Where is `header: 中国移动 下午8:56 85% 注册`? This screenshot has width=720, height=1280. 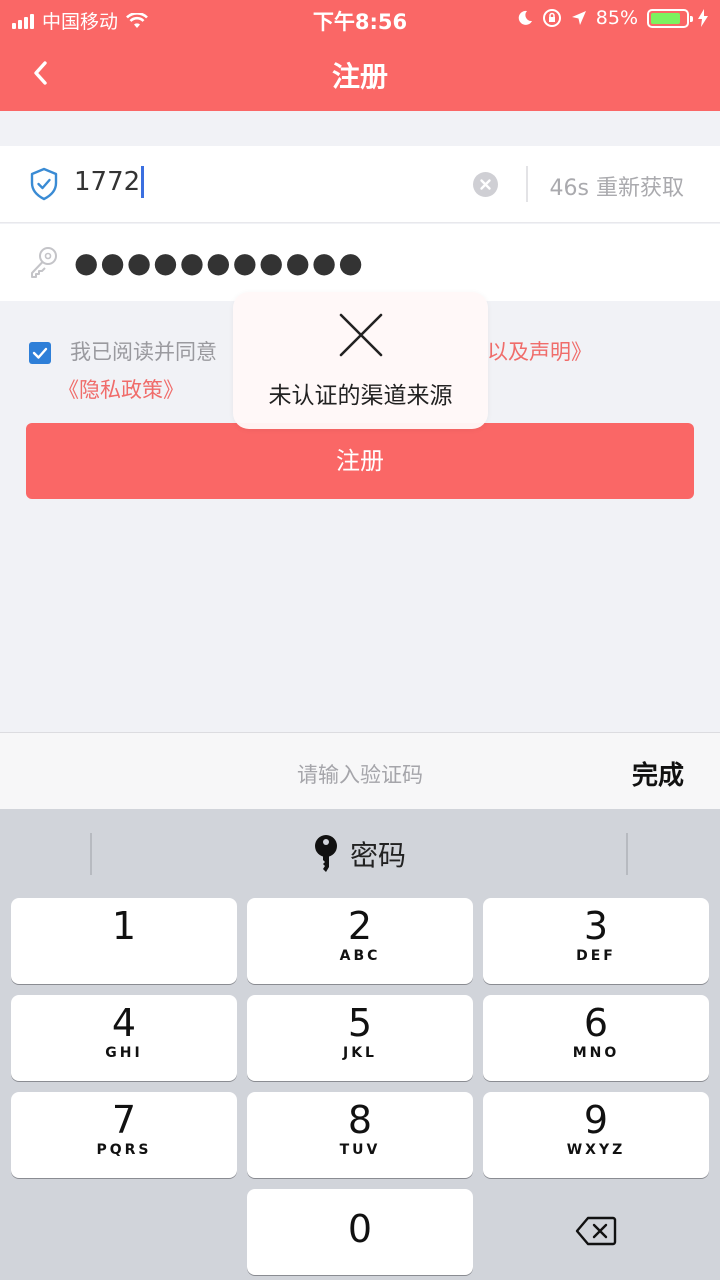
header: 中国移动 下午8:56 85% 注册 is located at coordinates (360, 55).